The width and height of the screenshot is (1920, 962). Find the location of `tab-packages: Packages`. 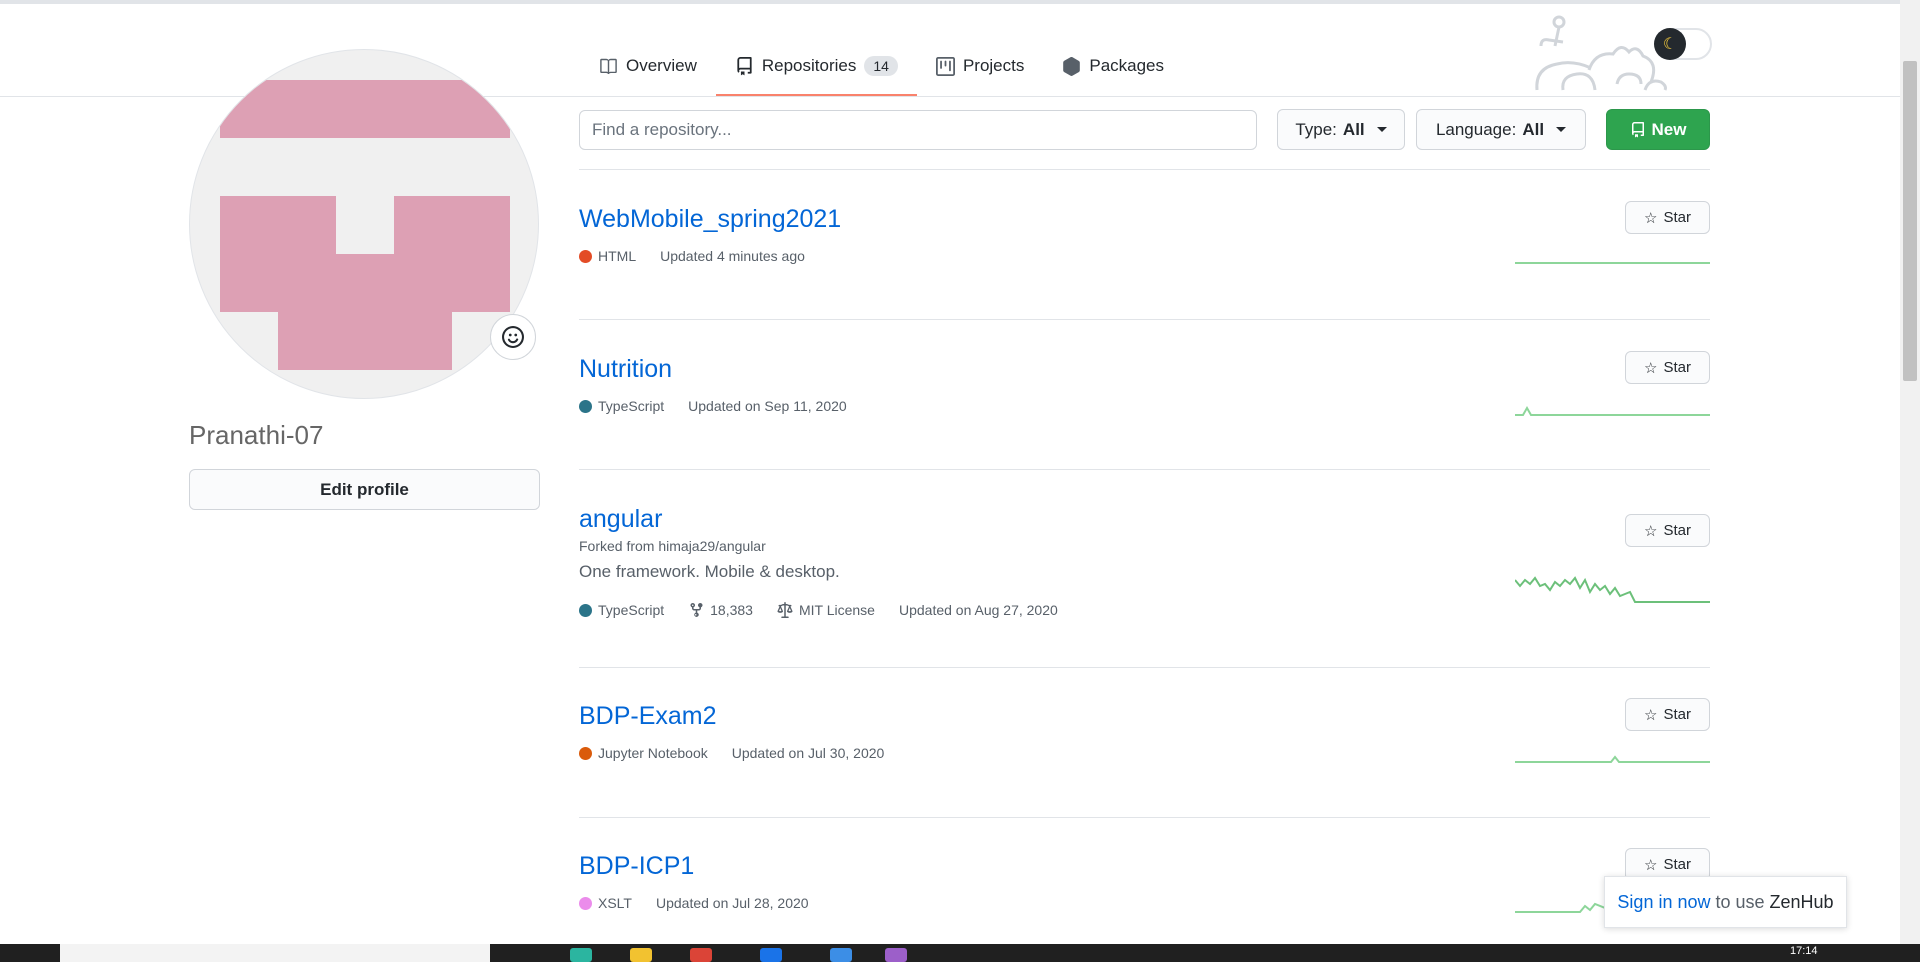

tab-packages: Packages is located at coordinates (1113, 66).